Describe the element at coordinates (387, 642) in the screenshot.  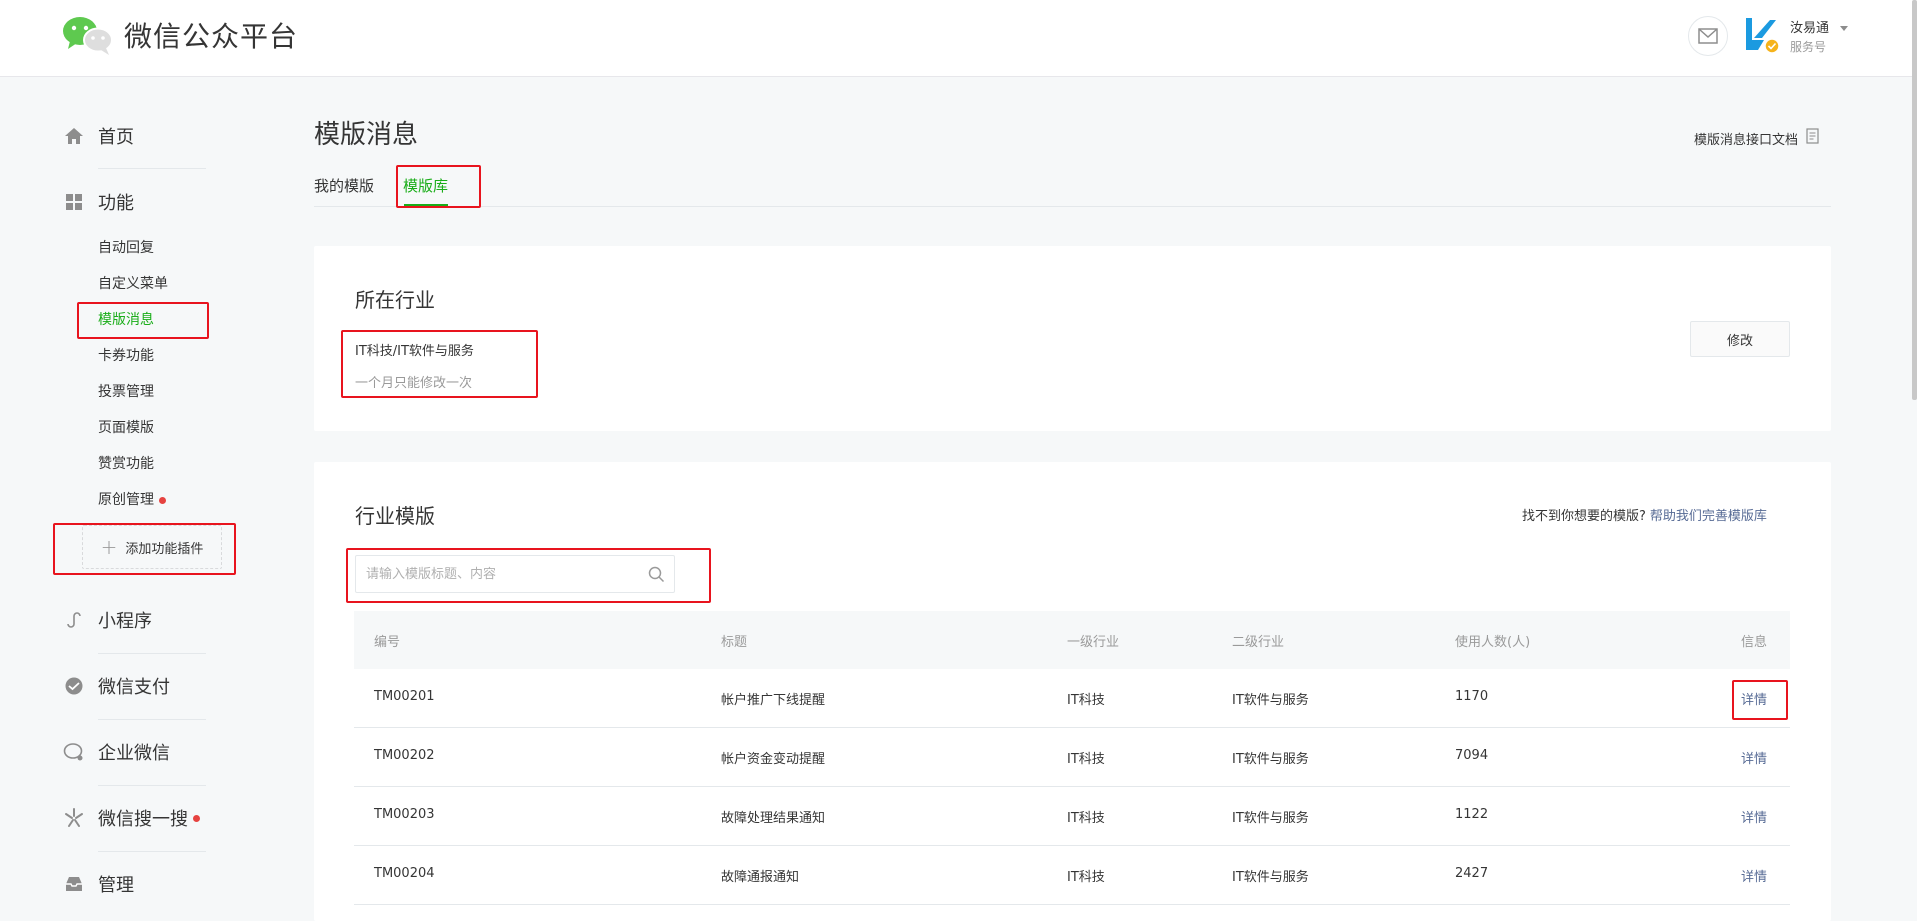
I see `column-header: 编号` at that location.